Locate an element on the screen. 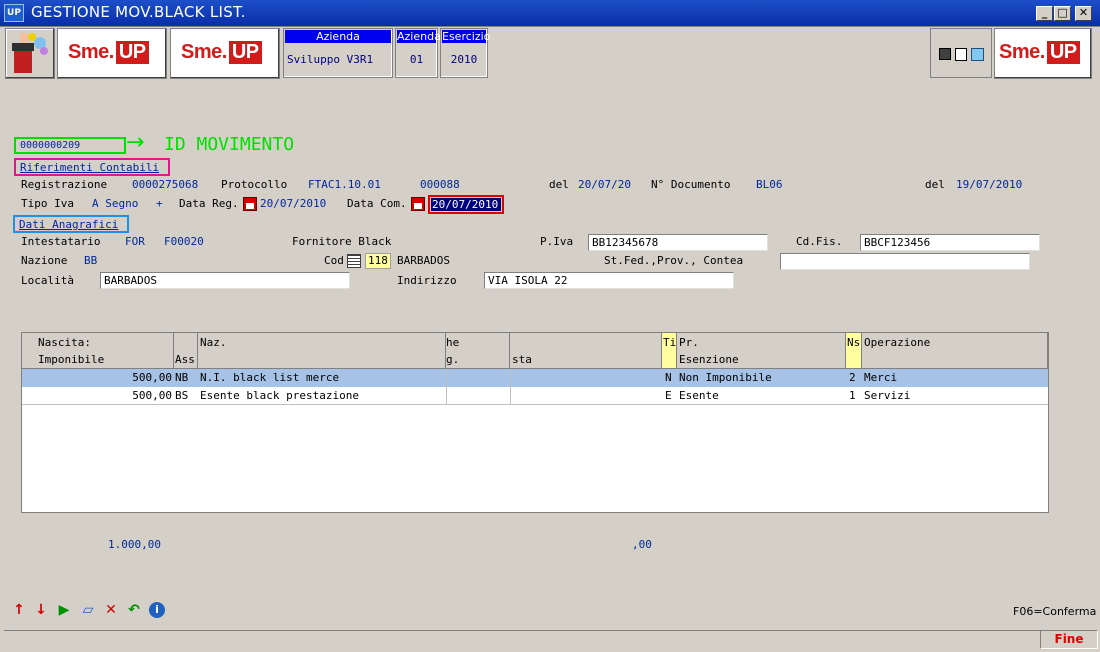  protocollo-label: Protocollo is located at coordinates (254, 184).